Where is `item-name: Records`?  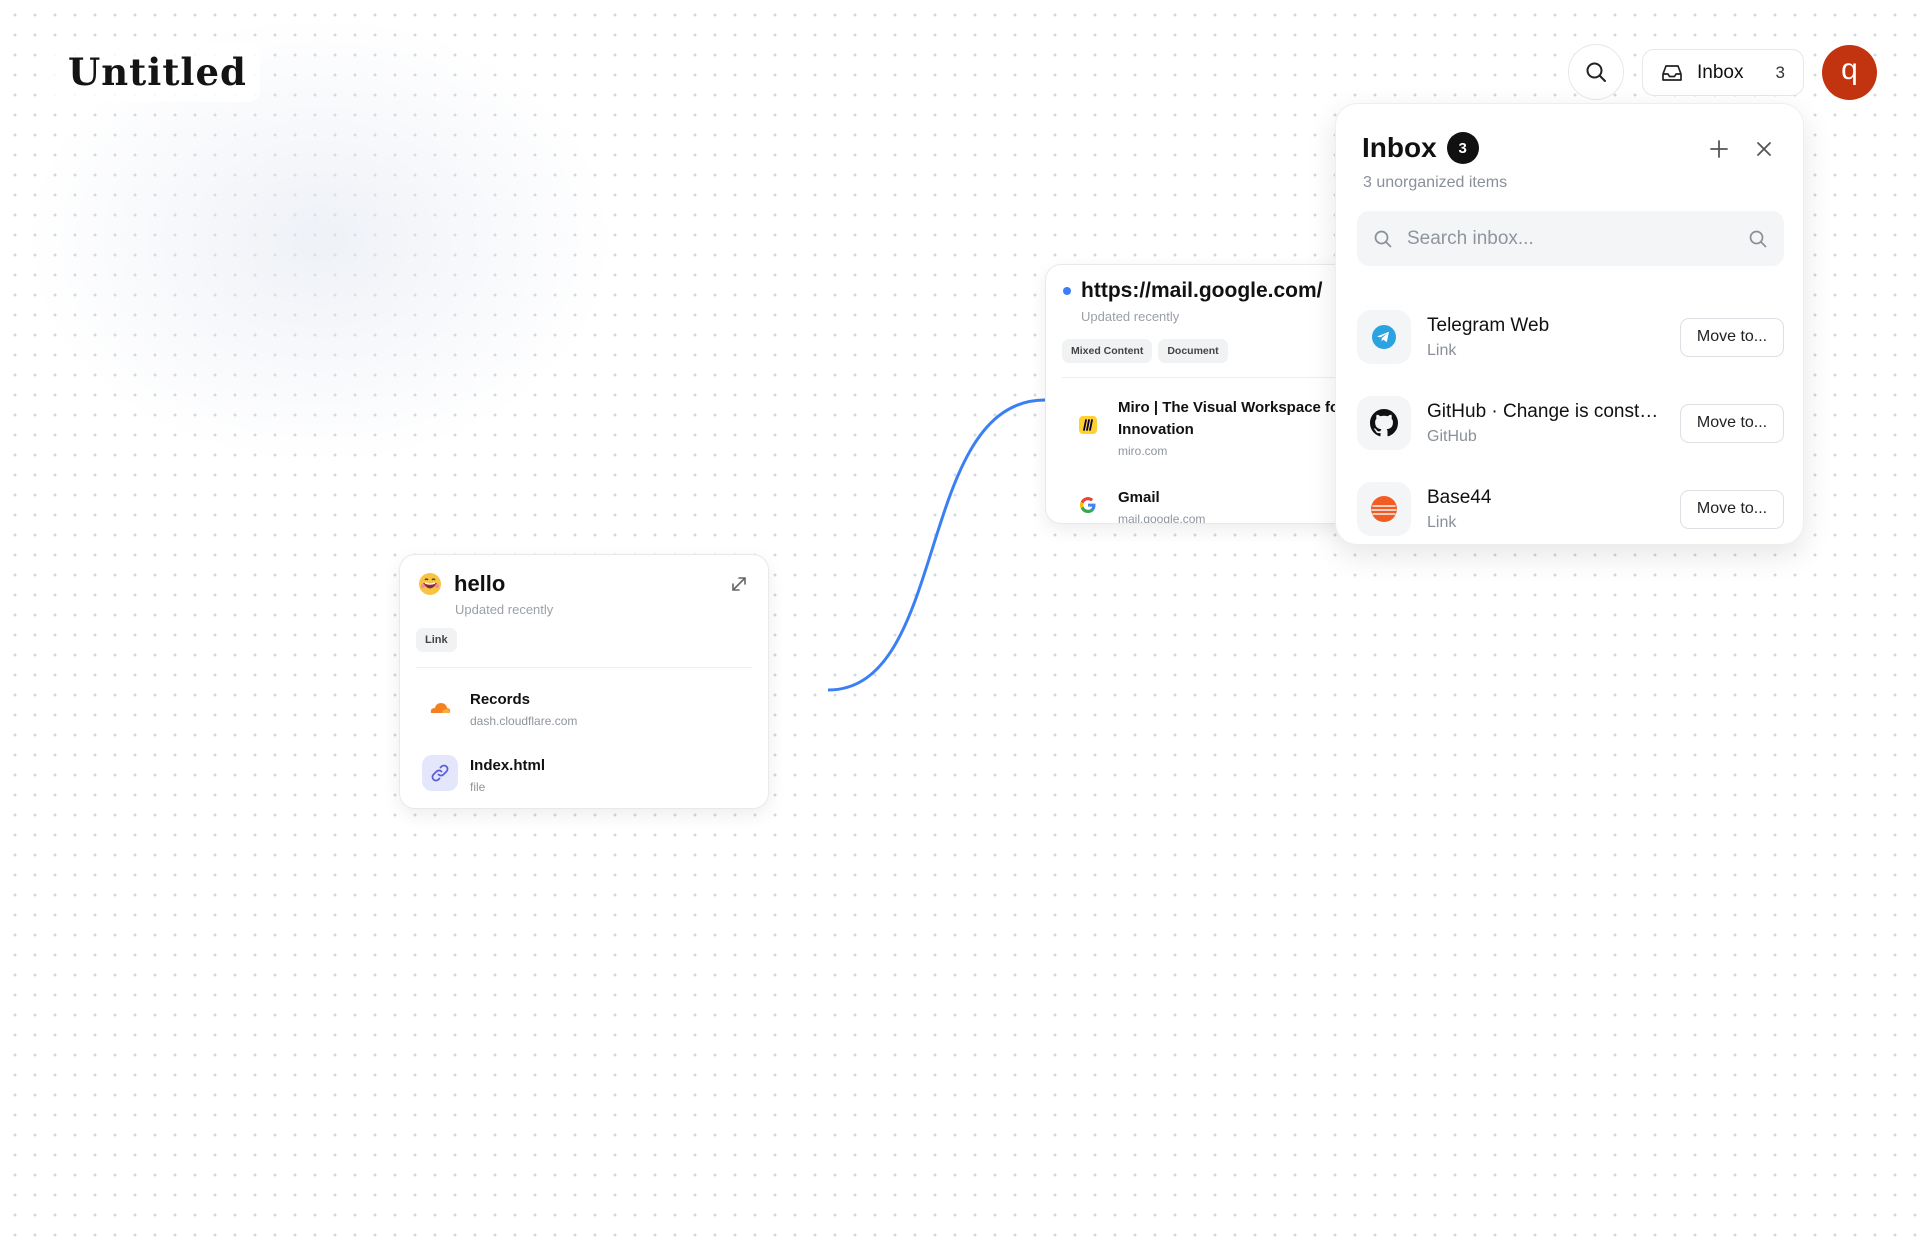
item-name: Records is located at coordinates (500, 699).